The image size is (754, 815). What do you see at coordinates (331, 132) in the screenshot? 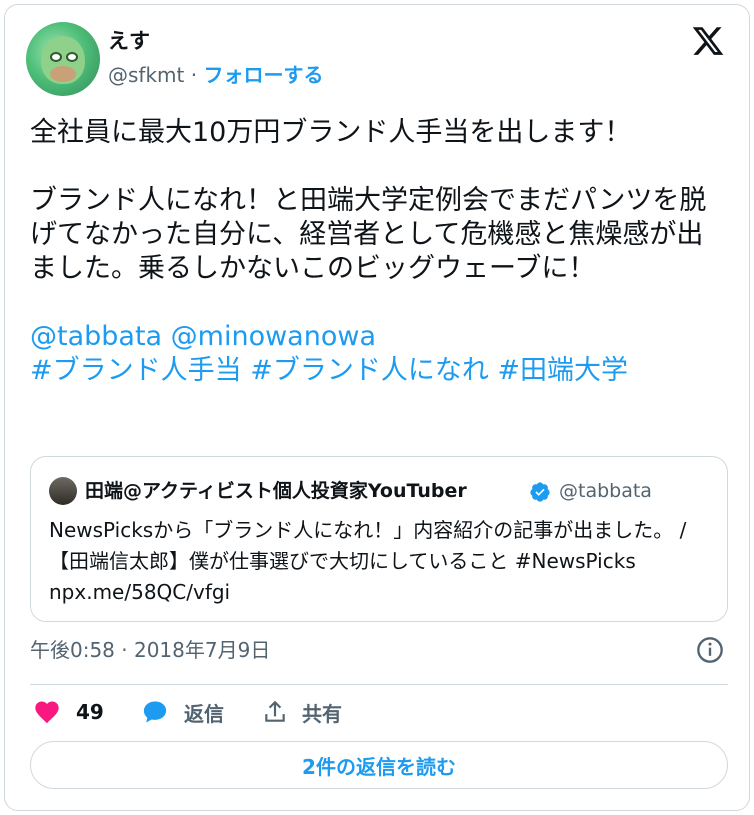
I see `tweet-paragraph-1: 全社員に最大10万円ブランド人手当を出します！` at bounding box center [331, 132].